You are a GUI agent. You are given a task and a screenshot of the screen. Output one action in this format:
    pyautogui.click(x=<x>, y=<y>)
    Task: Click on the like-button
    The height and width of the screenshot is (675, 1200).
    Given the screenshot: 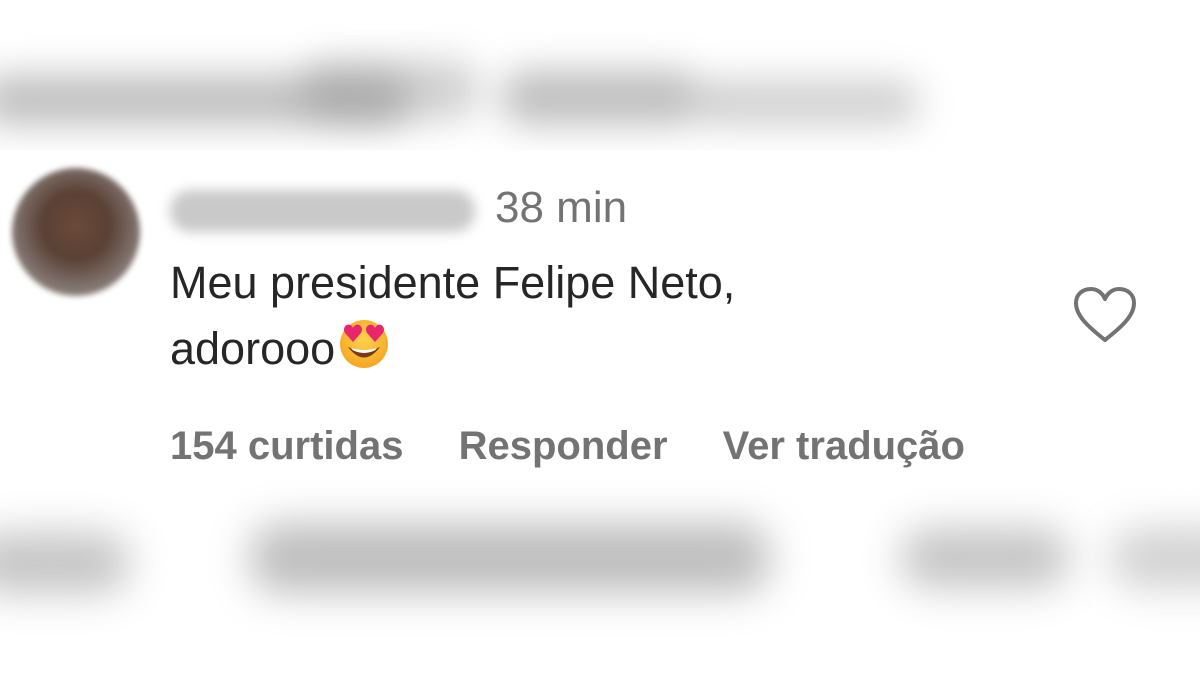 What is the action you would take?
    pyautogui.click(x=1105, y=315)
    